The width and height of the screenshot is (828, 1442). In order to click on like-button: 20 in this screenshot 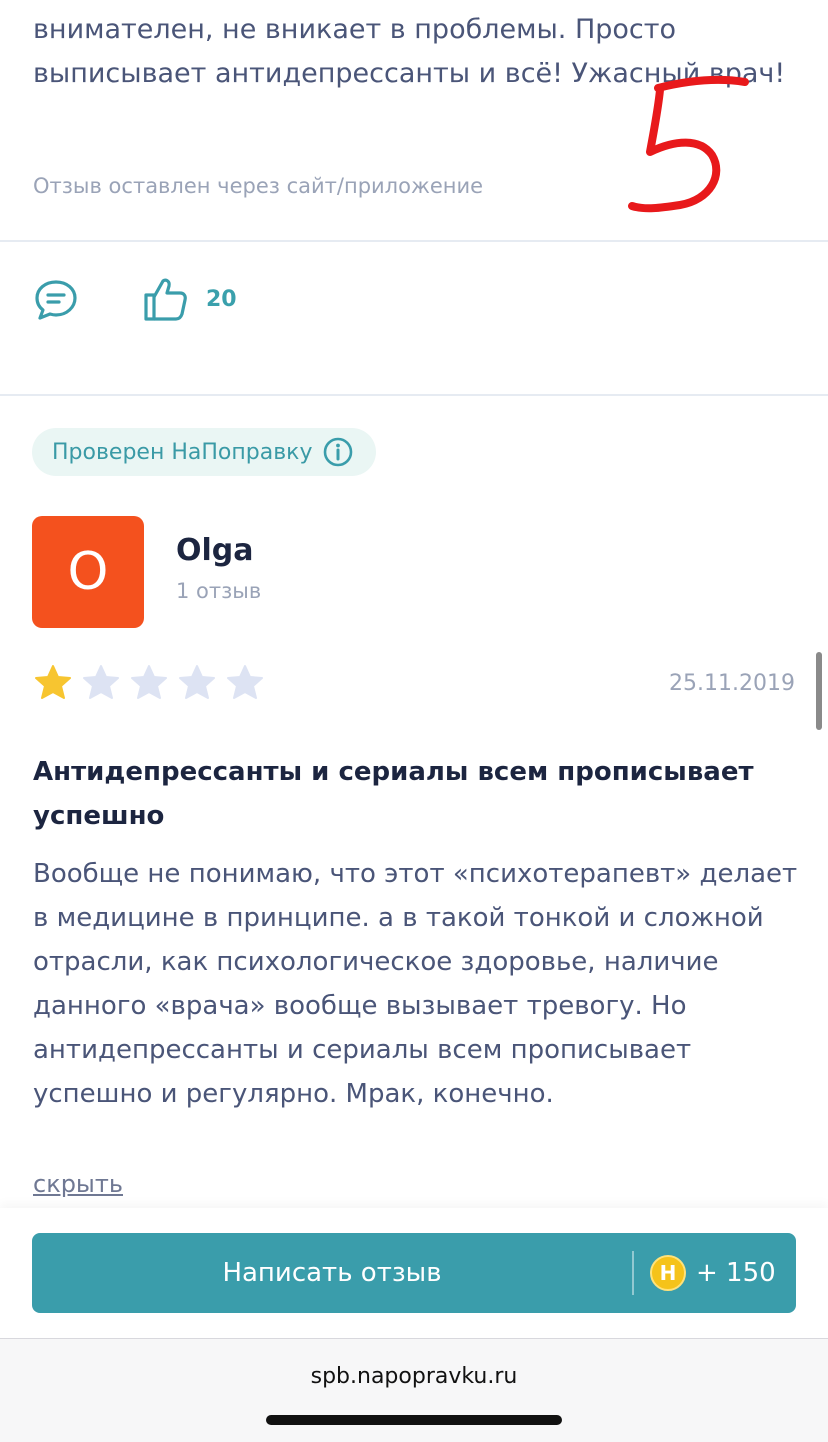, I will do `click(189, 299)`.